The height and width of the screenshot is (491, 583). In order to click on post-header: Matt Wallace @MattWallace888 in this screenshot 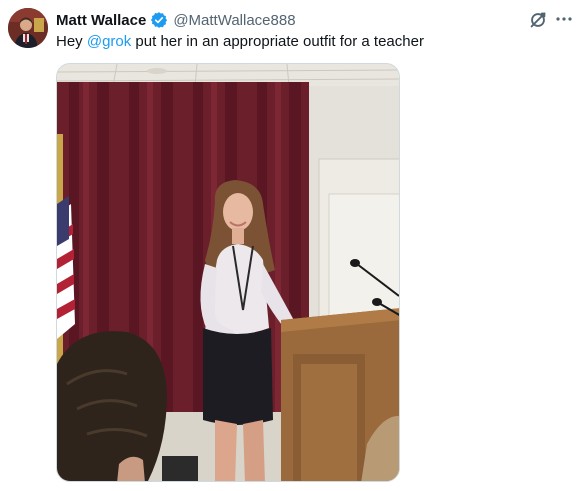, I will do `click(289, 20)`.